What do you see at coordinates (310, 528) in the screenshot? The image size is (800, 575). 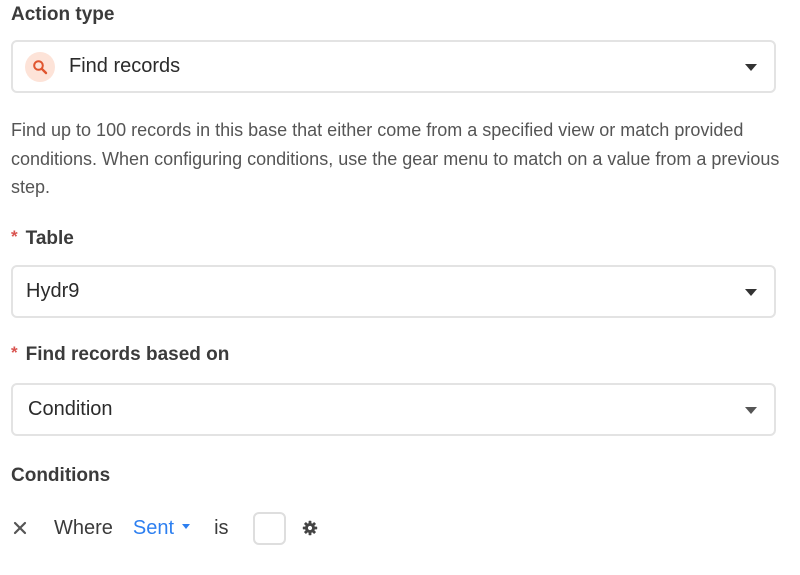 I see `gear-icon` at bounding box center [310, 528].